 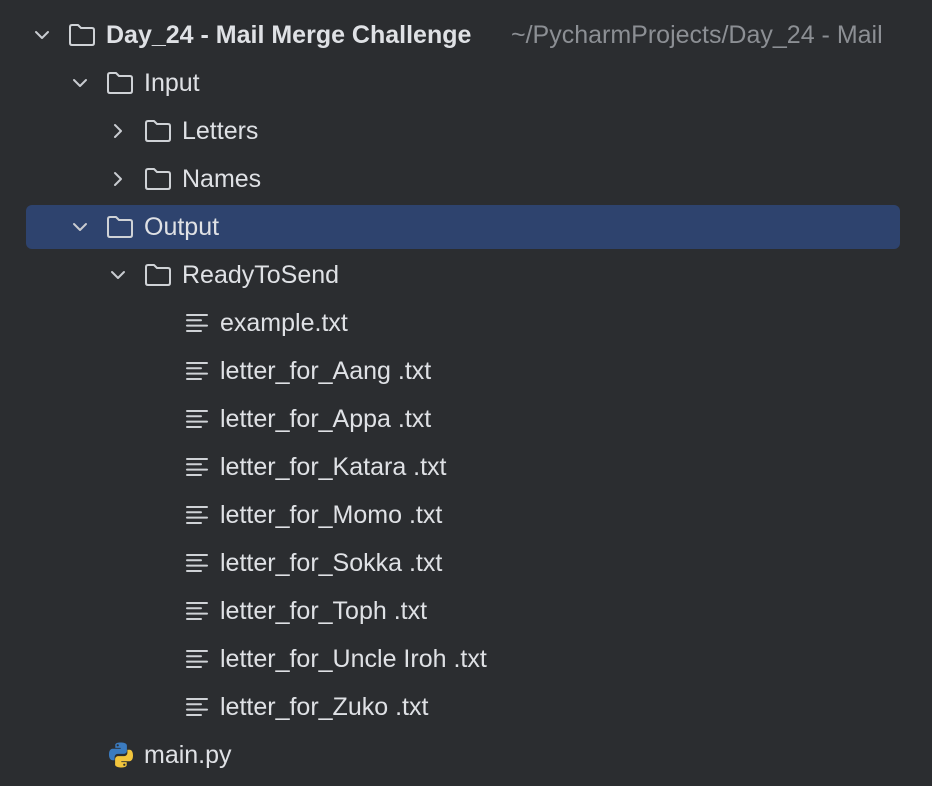 What do you see at coordinates (466, 179) in the screenshot?
I see `tree-row-folder-names: Names` at bounding box center [466, 179].